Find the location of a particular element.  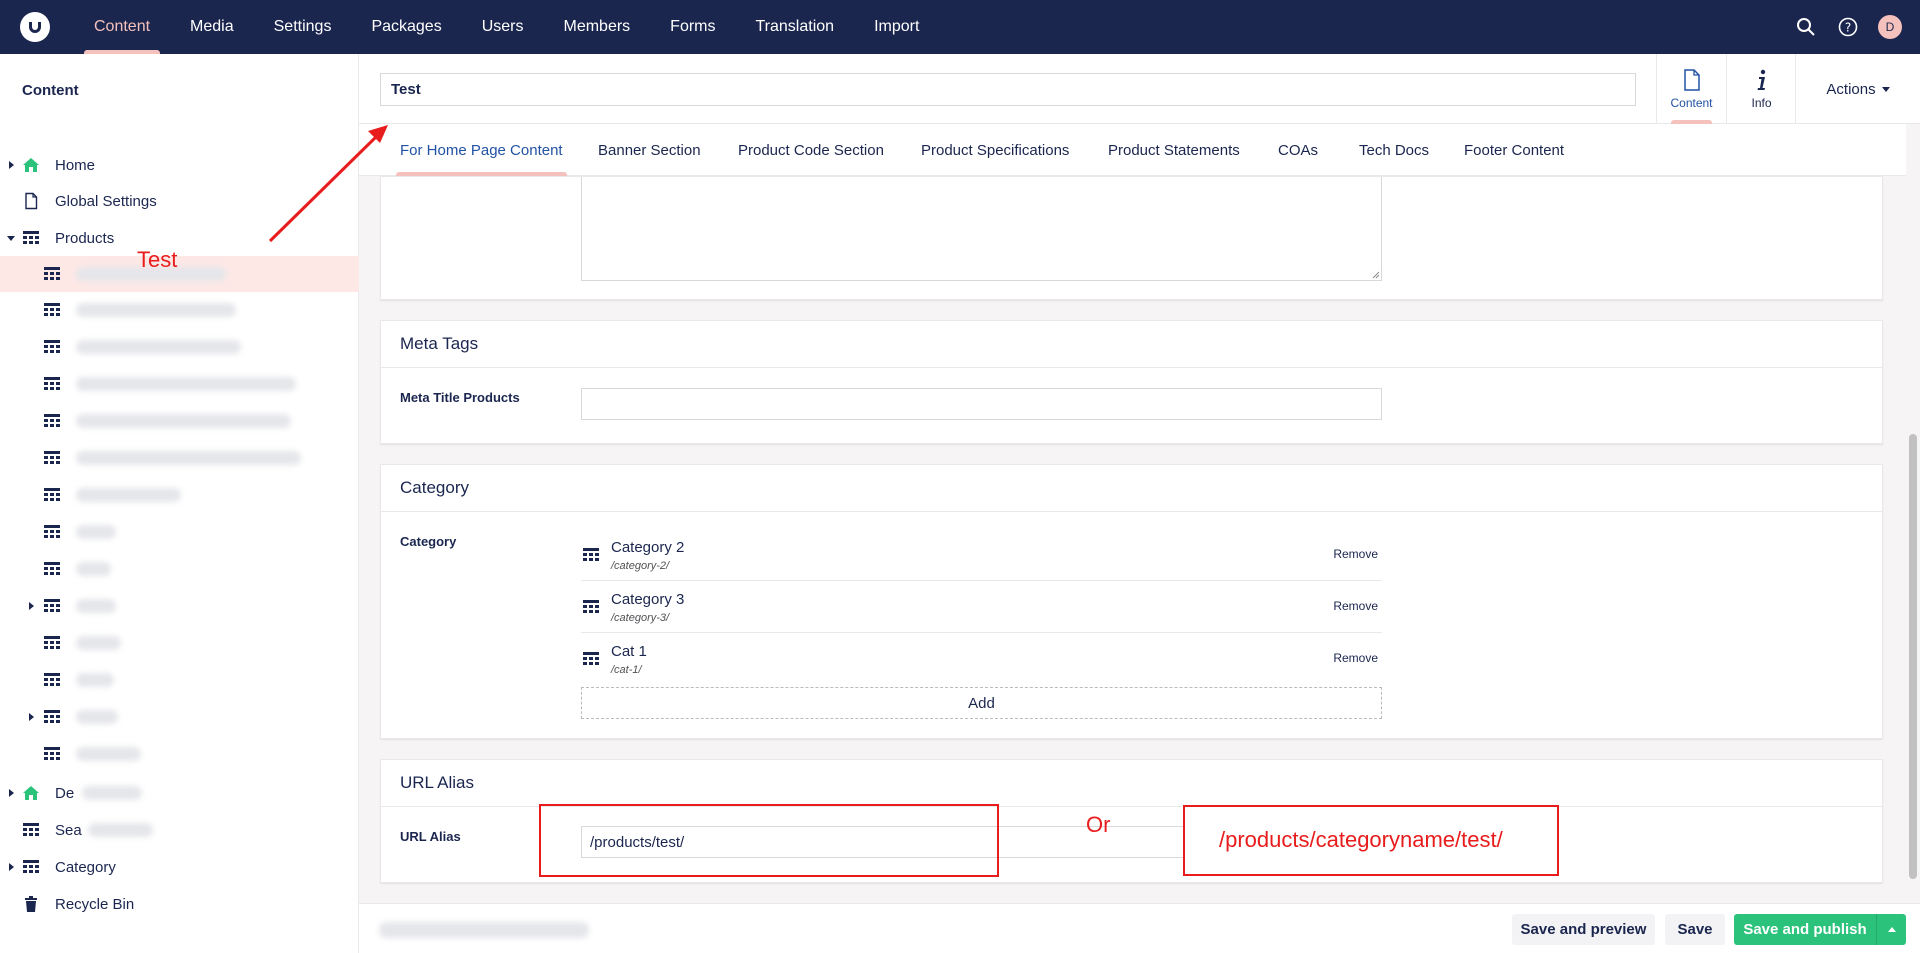

node-name-input is located at coordinates (1008, 89).